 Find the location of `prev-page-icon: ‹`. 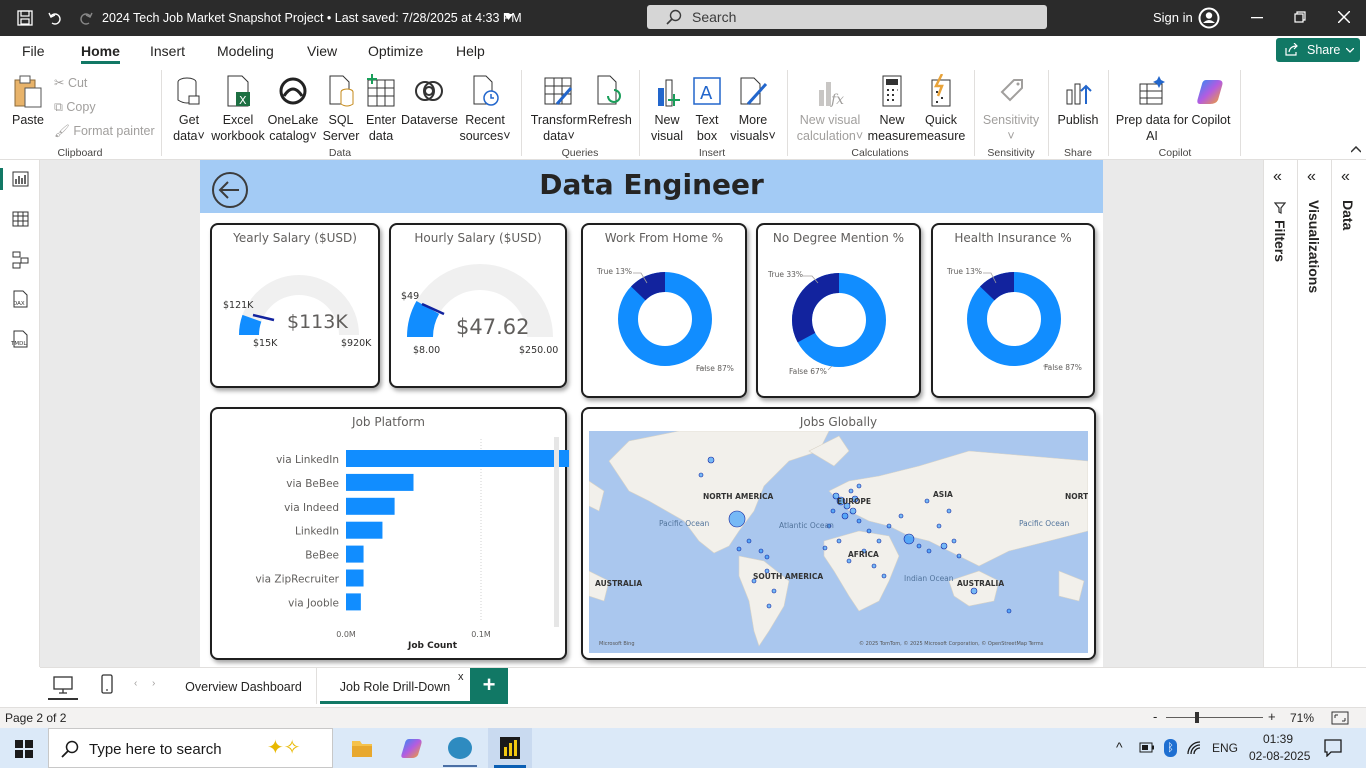

prev-page-icon: ‹ is located at coordinates (135, 683).